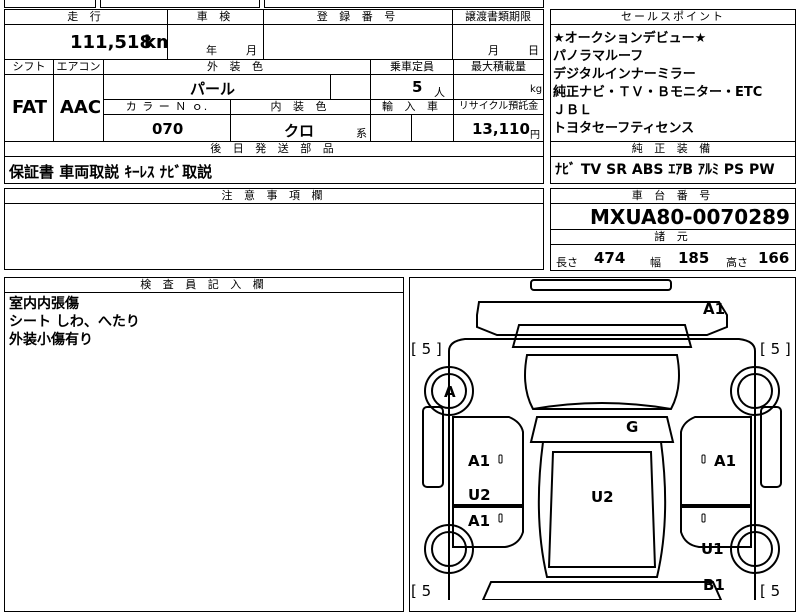 The width and height of the screenshot is (800, 612). I want to click on damage-mark-left-rear-door-a: A1, so click(479, 521).